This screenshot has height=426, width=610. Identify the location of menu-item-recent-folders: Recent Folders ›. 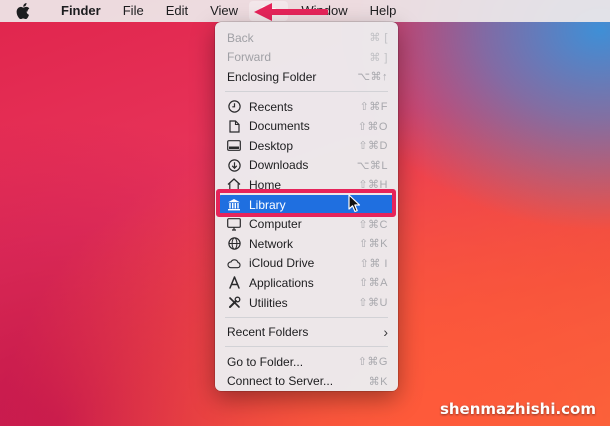
(306, 332).